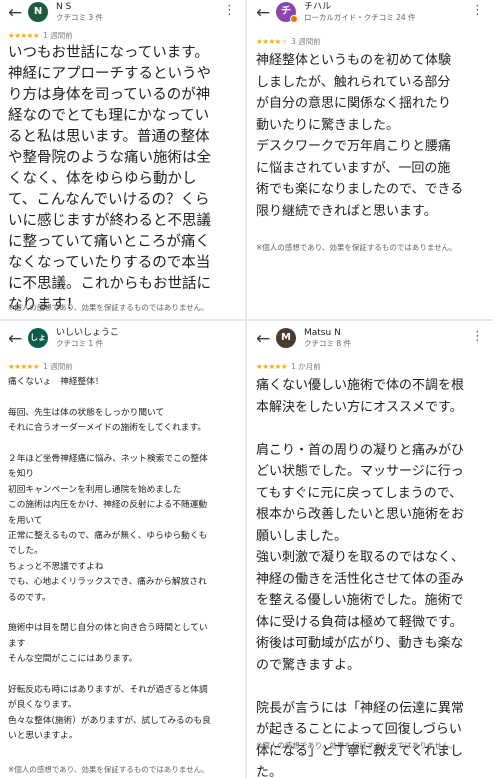  I want to click on review-line: ２年ほど坐骨神経痛に悩み、ネット検索でこの整体, so click(108, 459).